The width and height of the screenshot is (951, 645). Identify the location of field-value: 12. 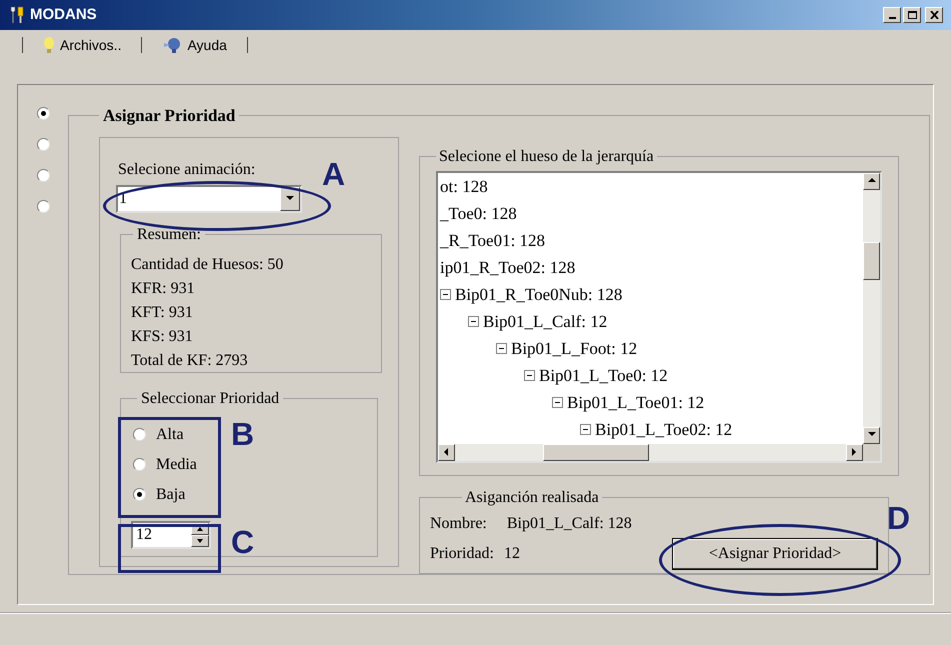
(512, 554).